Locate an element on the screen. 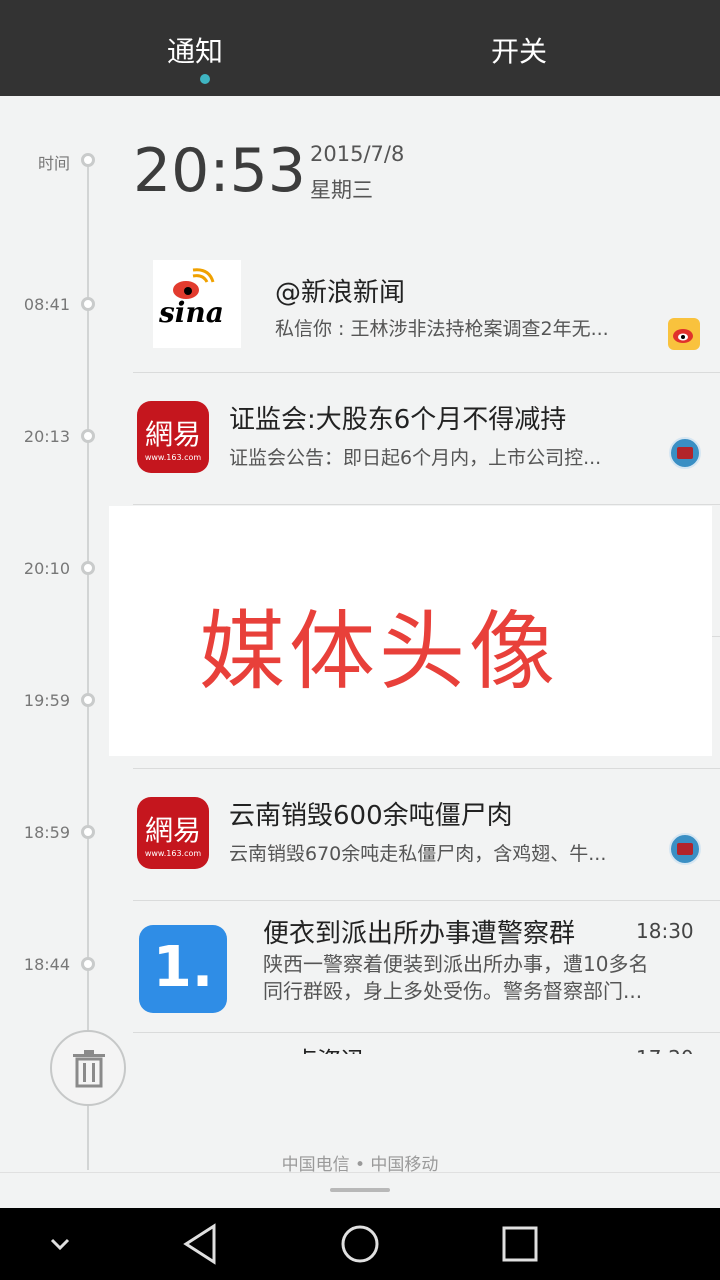 The width and height of the screenshot is (720, 1280). drag-handle is located at coordinates (360, 1190).